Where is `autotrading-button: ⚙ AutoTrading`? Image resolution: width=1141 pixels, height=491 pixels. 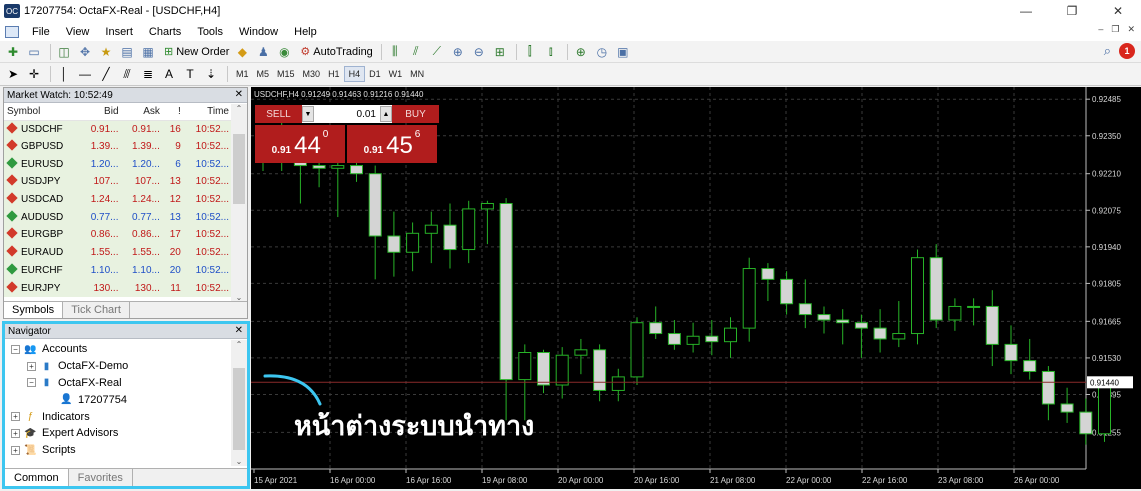
autotrading-button: ⚙ AutoTrading is located at coordinates (336, 52).